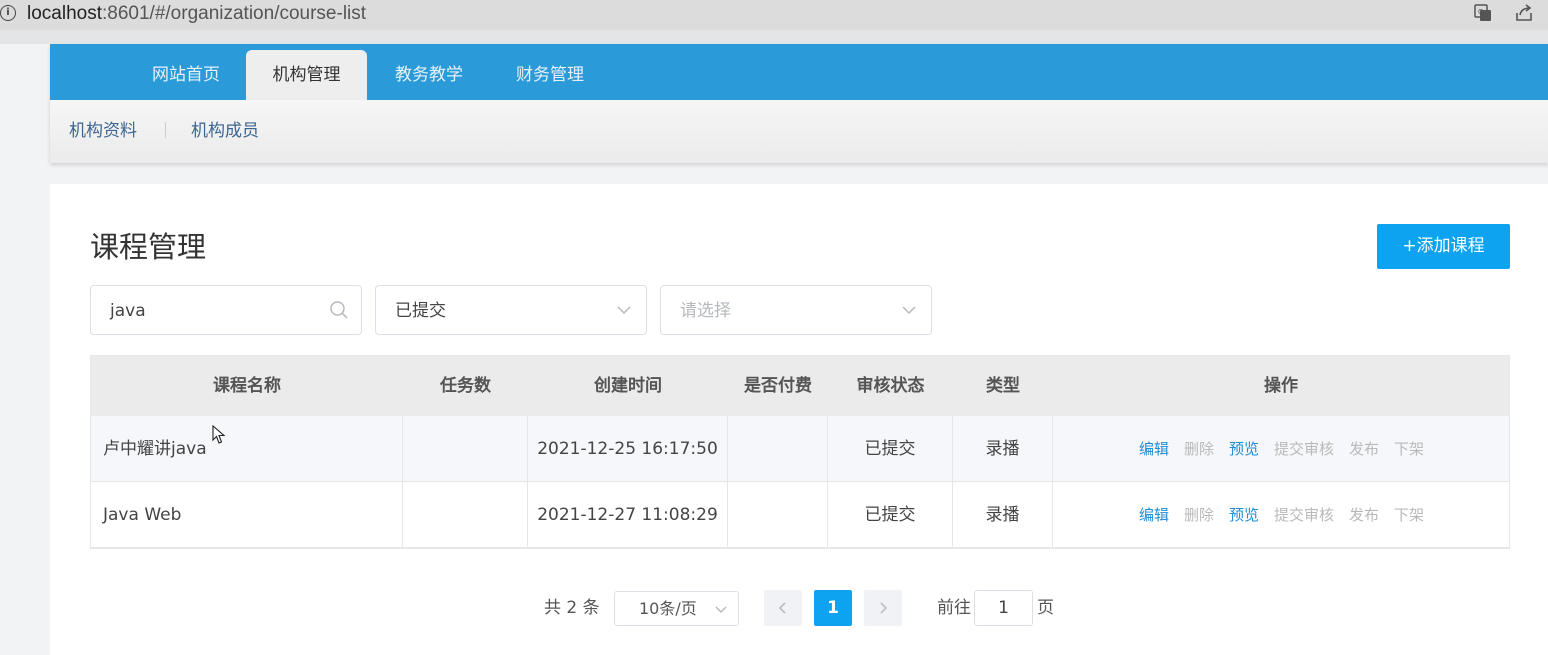 The image size is (1548, 655). Describe the element at coordinates (148, 247) in the screenshot. I see `page-title: 课程管理` at that location.